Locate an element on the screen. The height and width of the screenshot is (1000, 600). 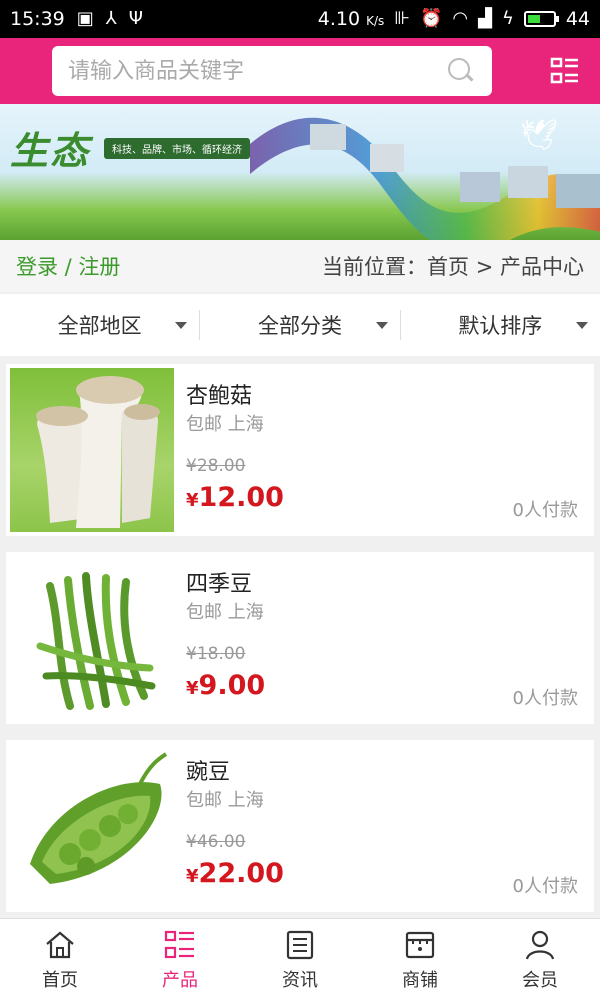
filter-label: 全部地区 is located at coordinates (99, 326).